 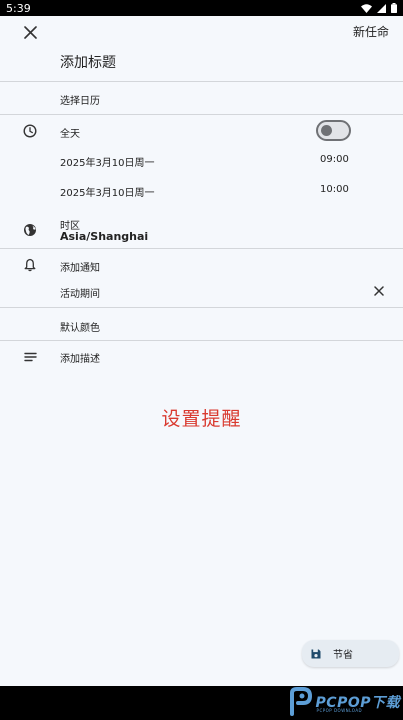 I want to click on notes-icon, so click(x=30, y=357).